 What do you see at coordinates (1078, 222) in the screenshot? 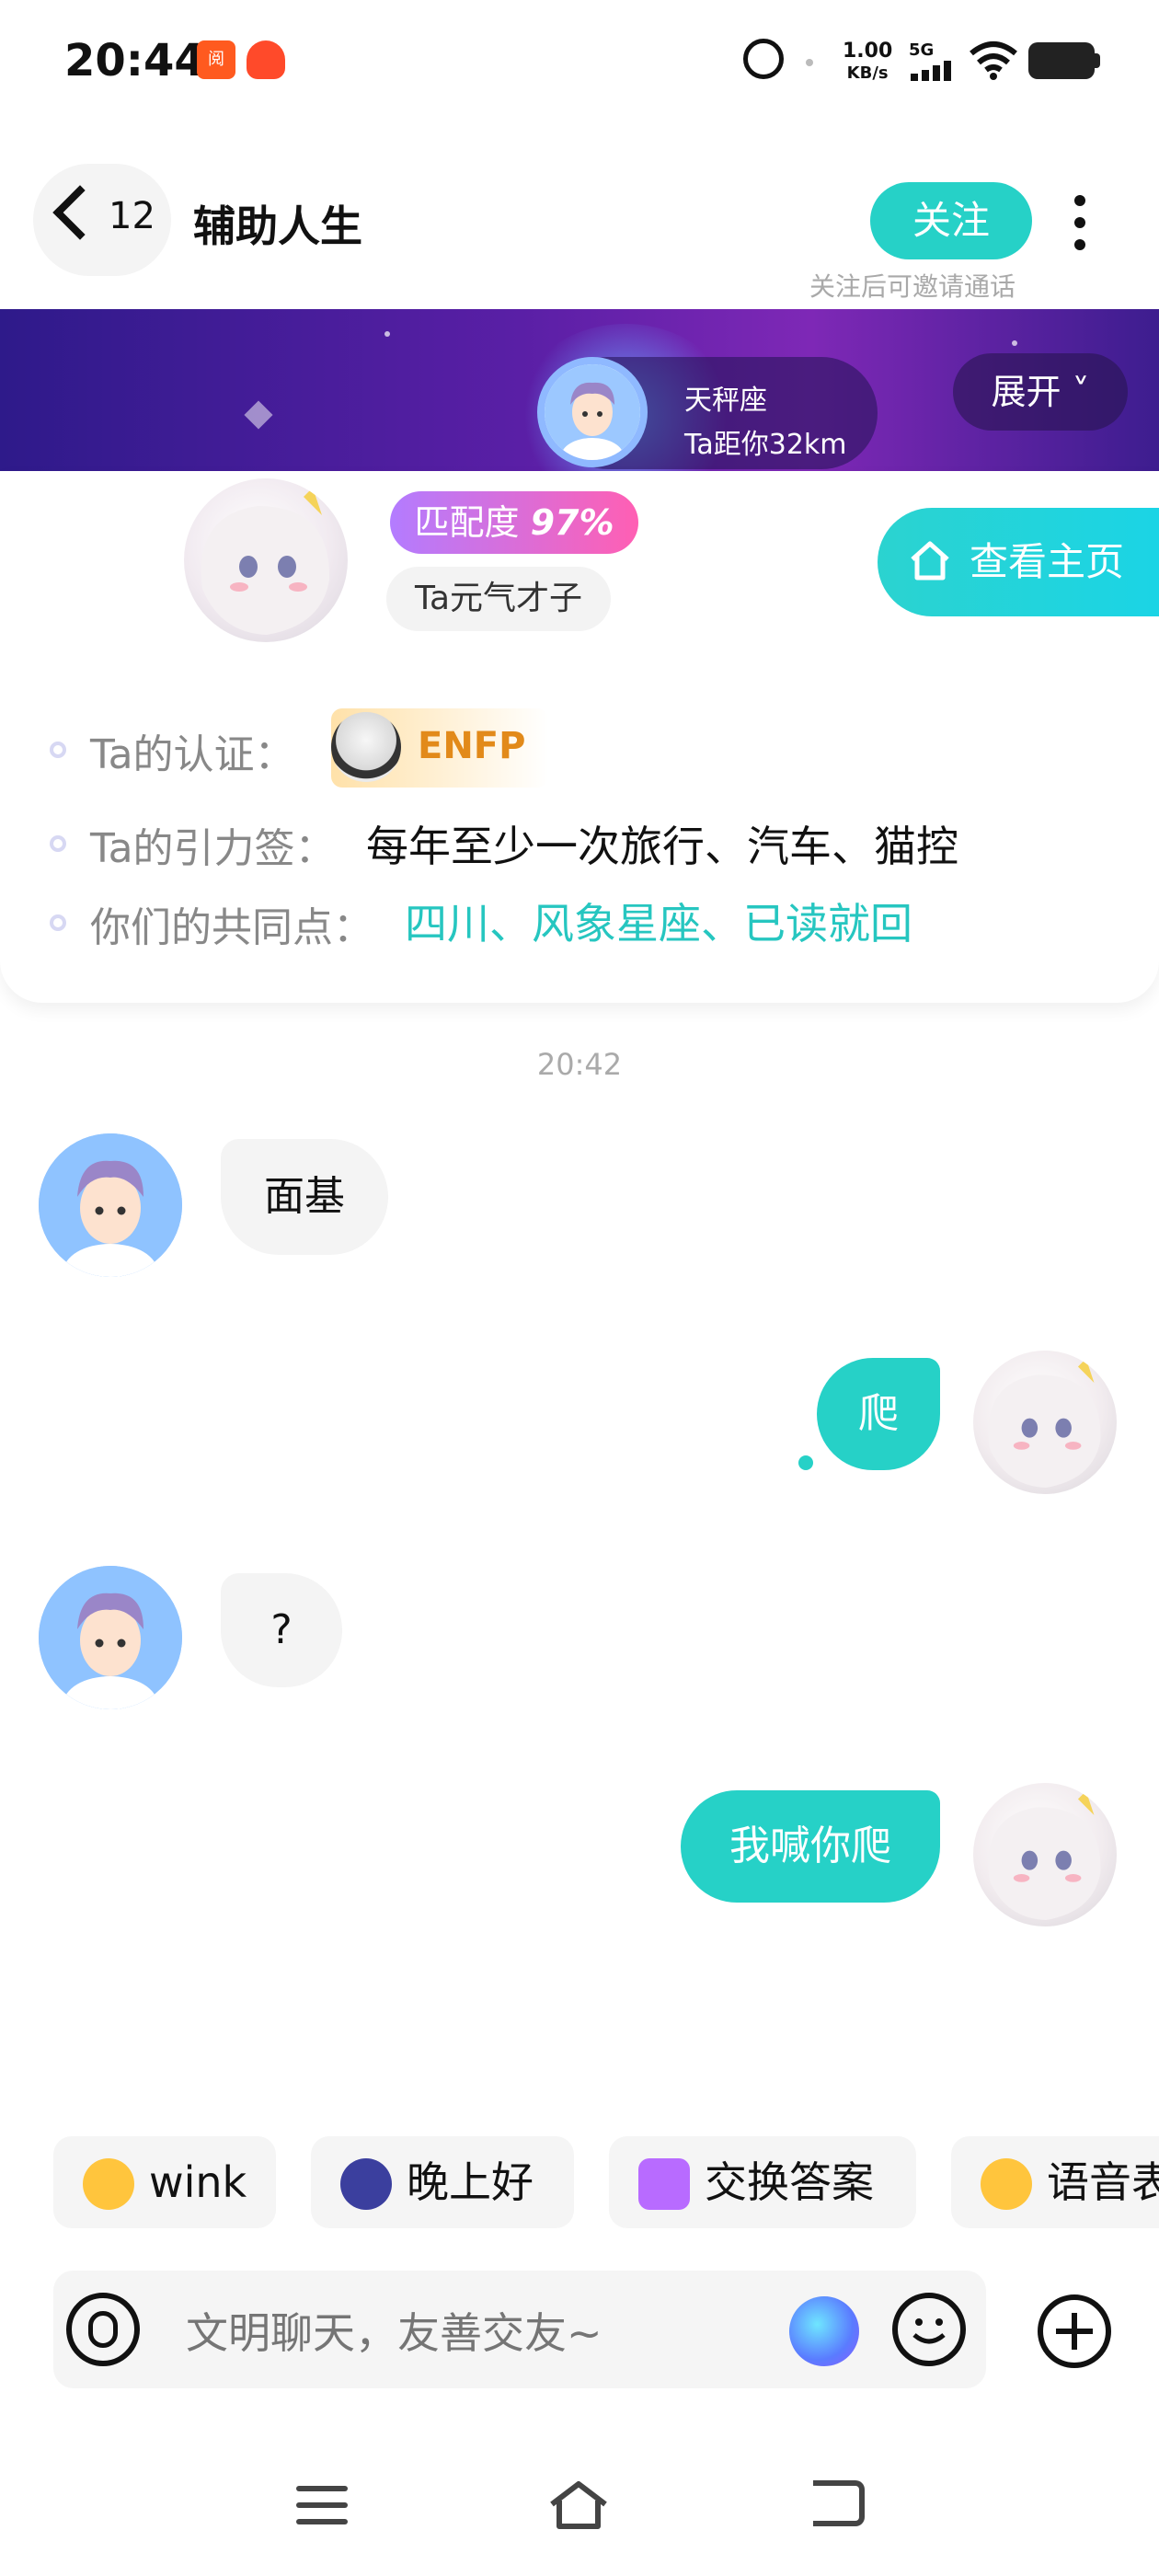
I see `more-options-icon` at bounding box center [1078, 222].